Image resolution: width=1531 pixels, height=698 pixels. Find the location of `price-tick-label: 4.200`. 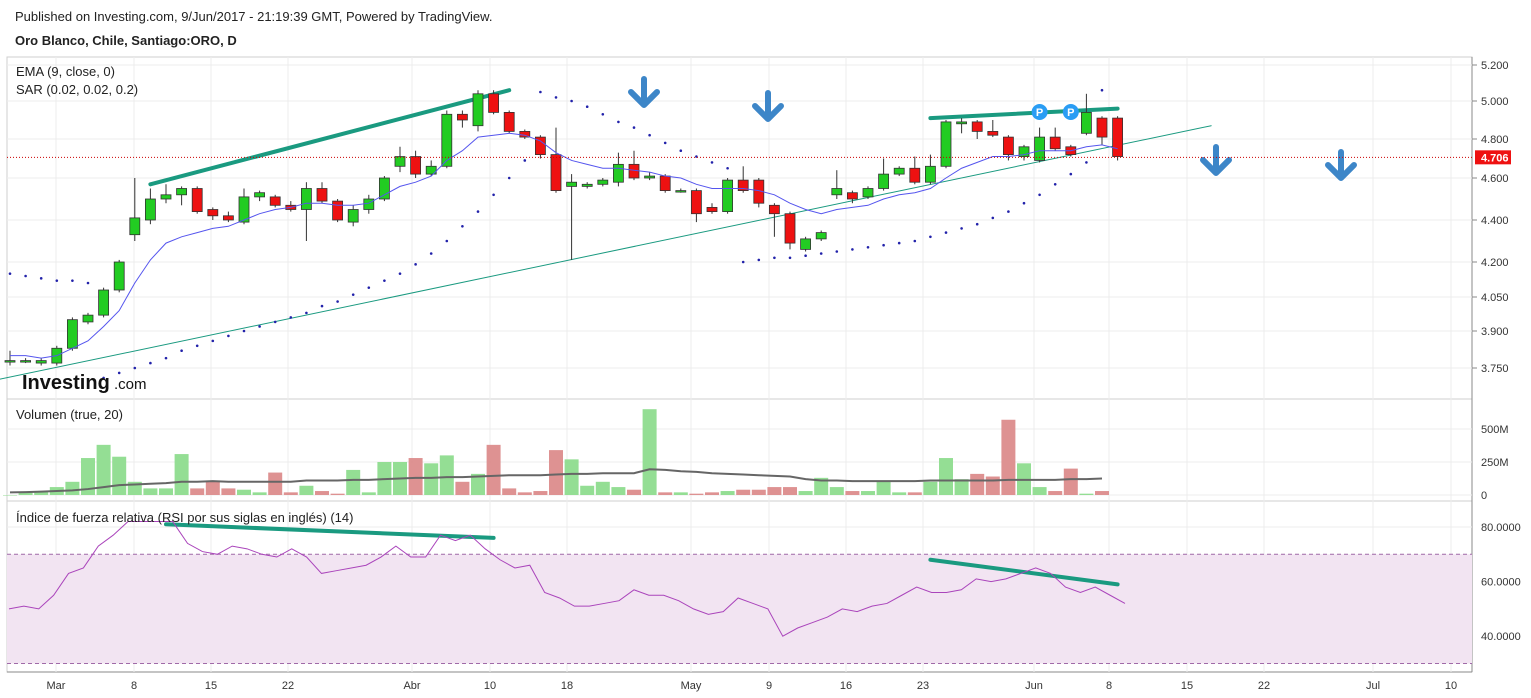

price-tick-label: 4.200 is located at coordinates (1495, 263).